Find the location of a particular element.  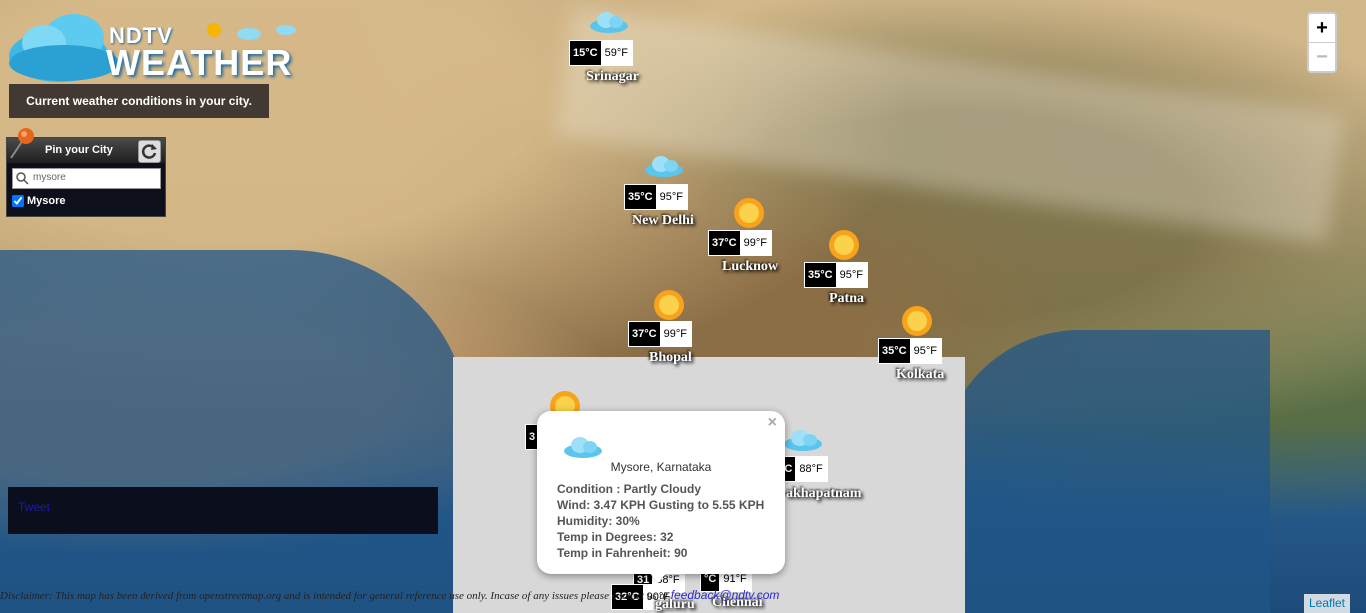

city-name-visakhapatnam: akhapatnam is located at coordinates (824, 493).